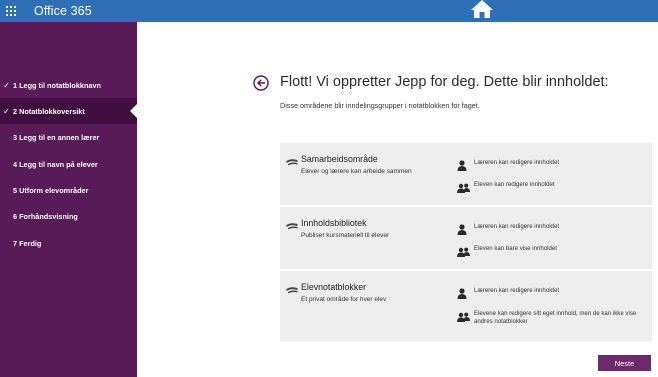 This screenshot has height=377, width=658. I want to click on home-button, so click(482, 11).